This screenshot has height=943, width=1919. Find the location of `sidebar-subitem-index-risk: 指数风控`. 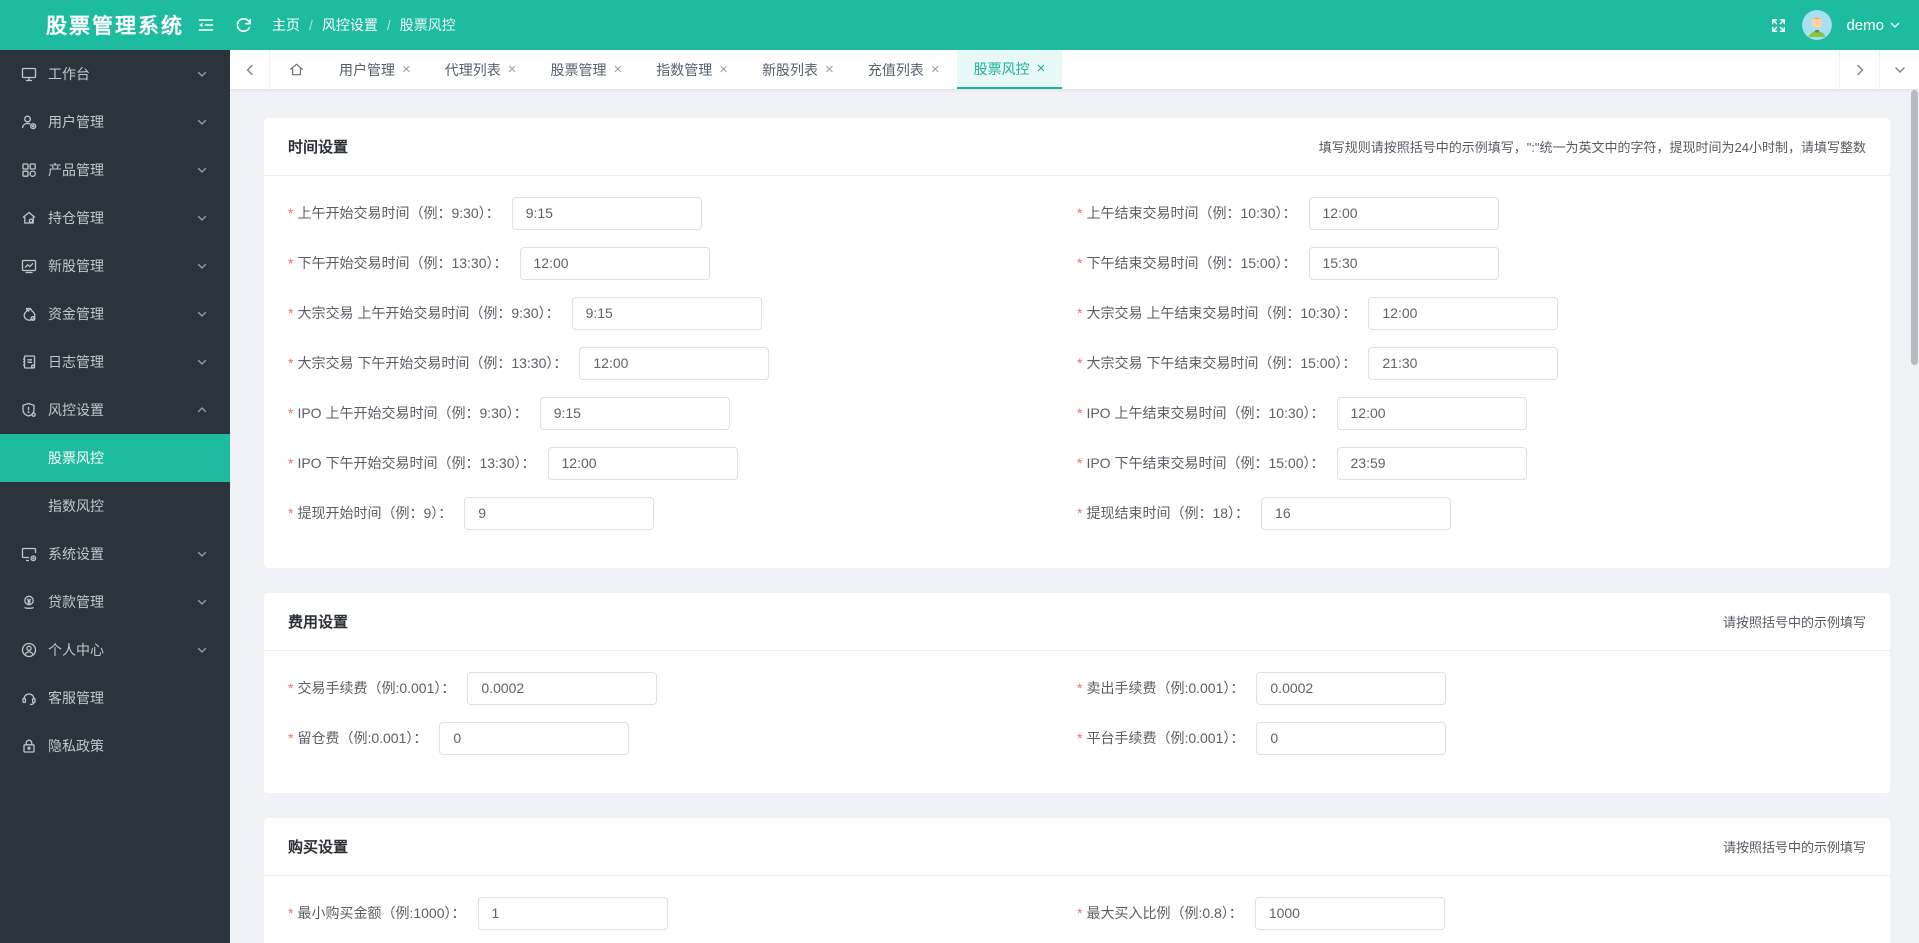

sidebar-subitem-index-risk: 指数风控 is located at coordinates (115, 506).